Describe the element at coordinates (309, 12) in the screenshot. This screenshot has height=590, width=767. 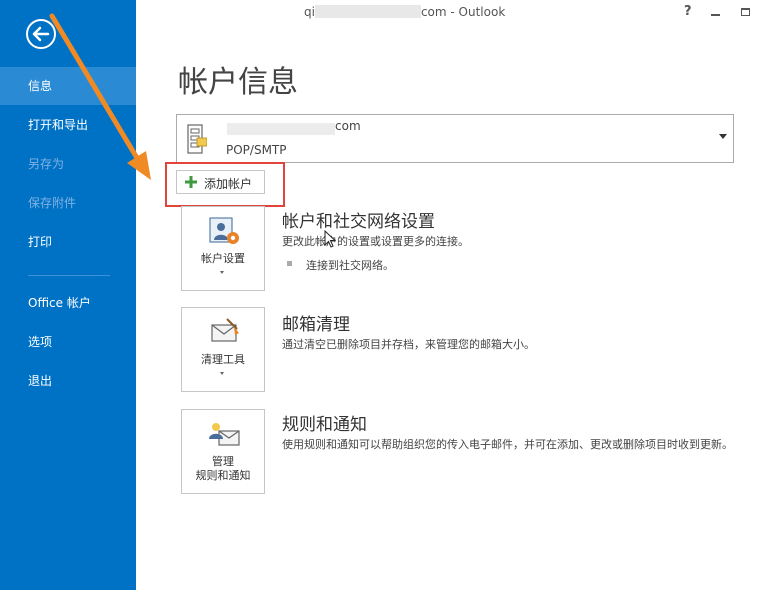
I see `window-title-prefix: qi` at that location.